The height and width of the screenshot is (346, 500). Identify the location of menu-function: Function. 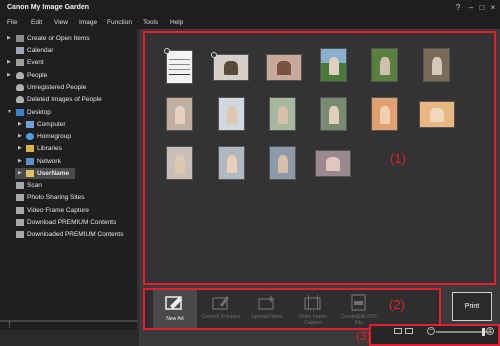
(119, 22).